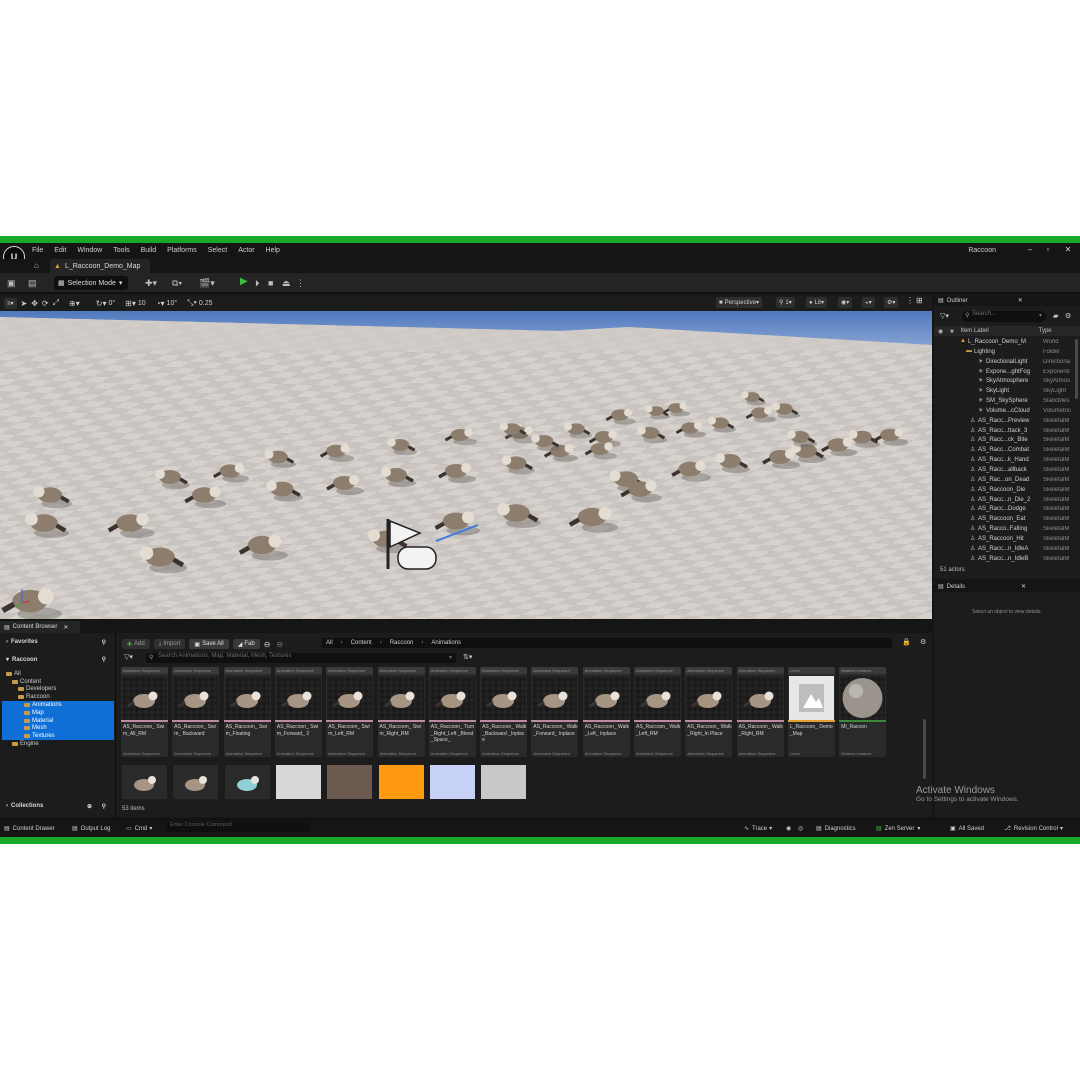  What do you see at coordinates (58, 806) in the screenshot?
I see `collections-section: › Collections ⊕ ⚲` at bounding box center [58, 806].